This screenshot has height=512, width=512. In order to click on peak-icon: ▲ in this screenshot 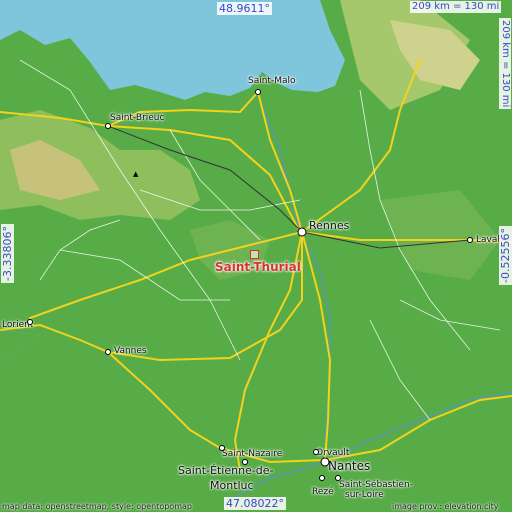, I will do `click(136, 174)`.